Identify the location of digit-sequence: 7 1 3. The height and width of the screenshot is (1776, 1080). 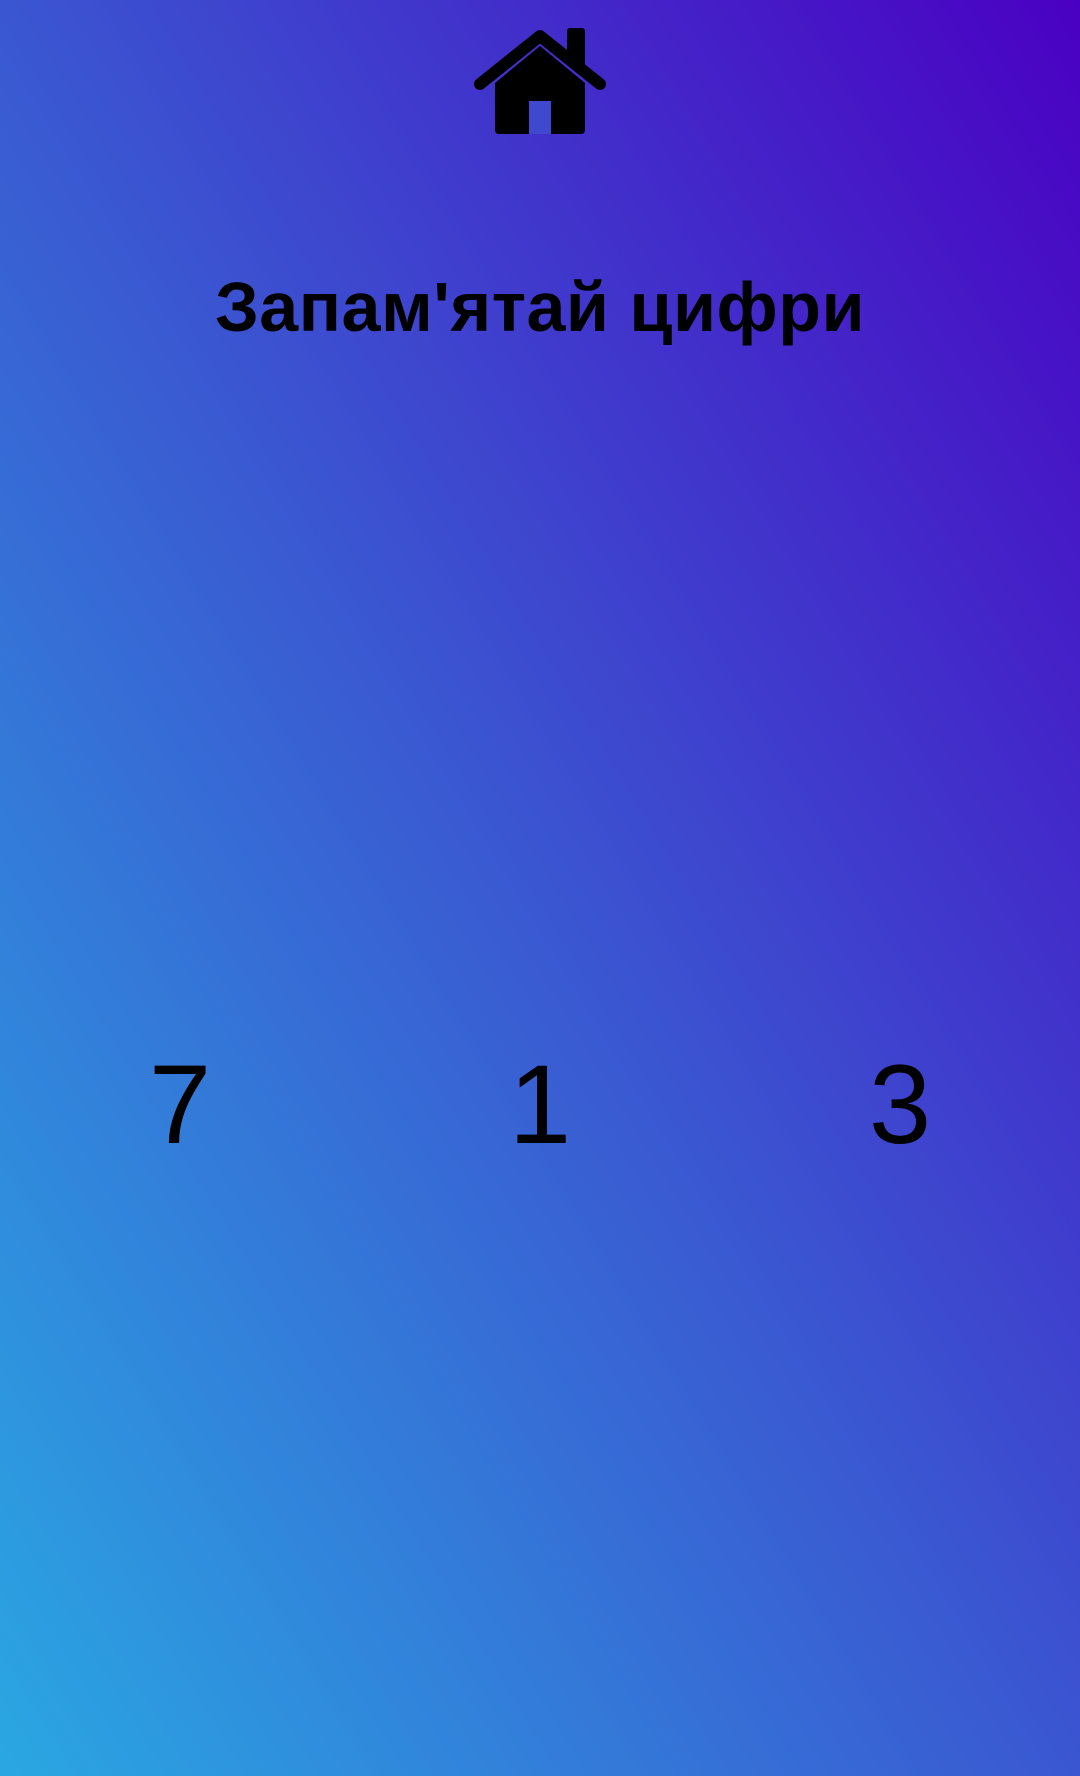
(540, 1105).